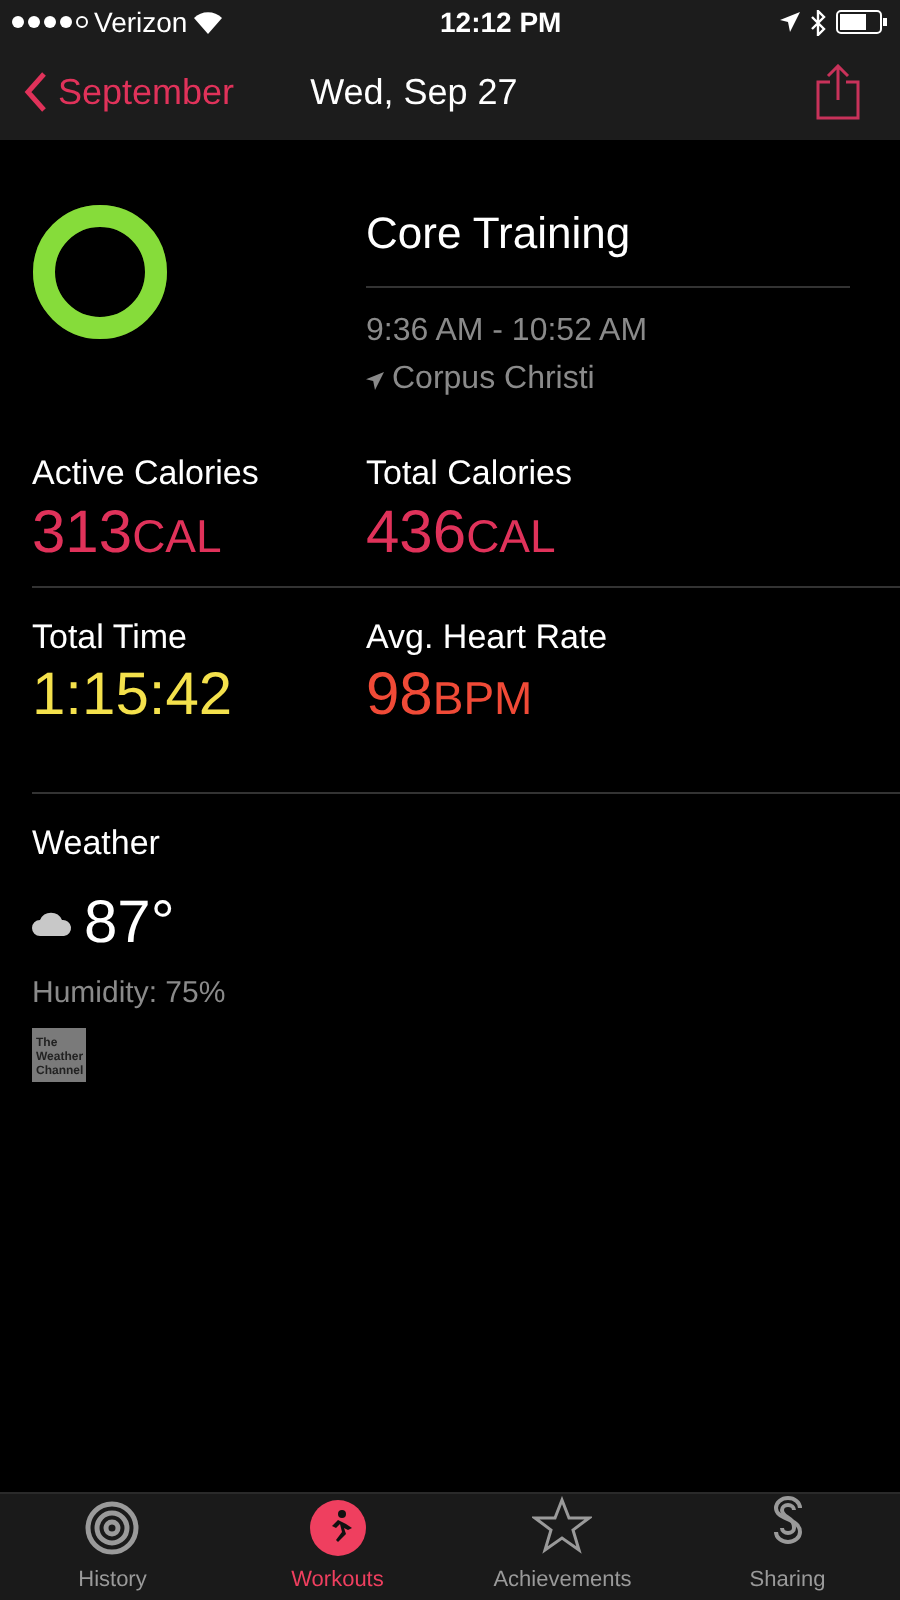 The height and width of the screenshot is (1600, 900). I want to click on metric-label: Active Calories, so click(146, 474).